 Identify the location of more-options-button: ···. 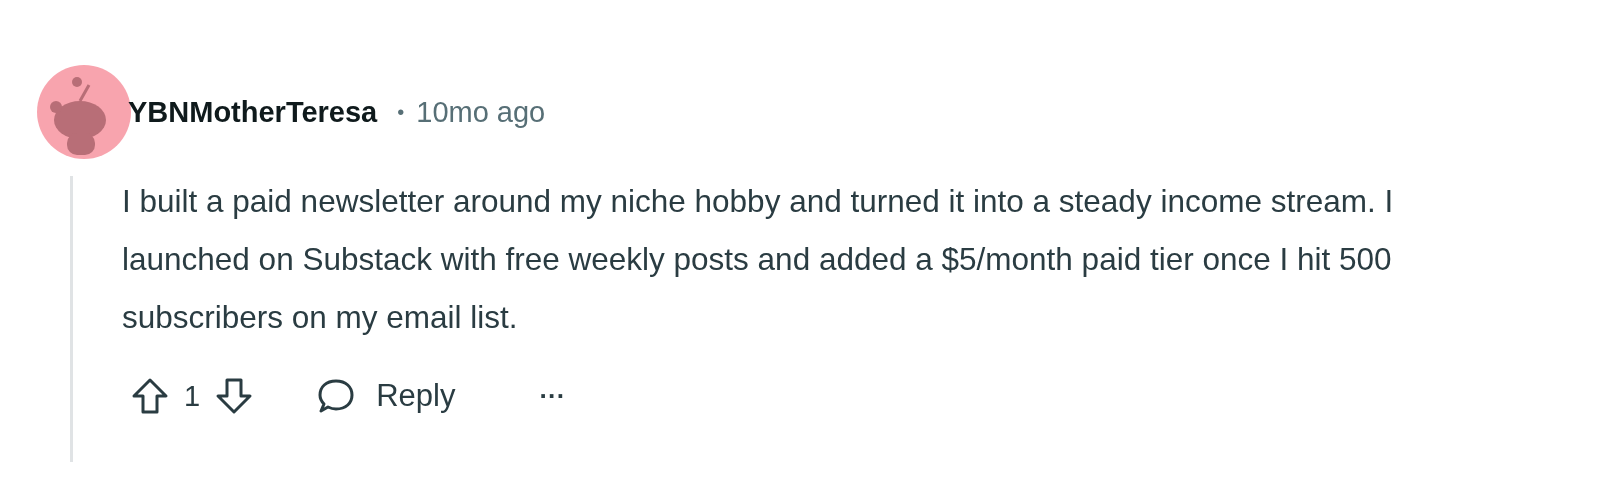
(552, 396).